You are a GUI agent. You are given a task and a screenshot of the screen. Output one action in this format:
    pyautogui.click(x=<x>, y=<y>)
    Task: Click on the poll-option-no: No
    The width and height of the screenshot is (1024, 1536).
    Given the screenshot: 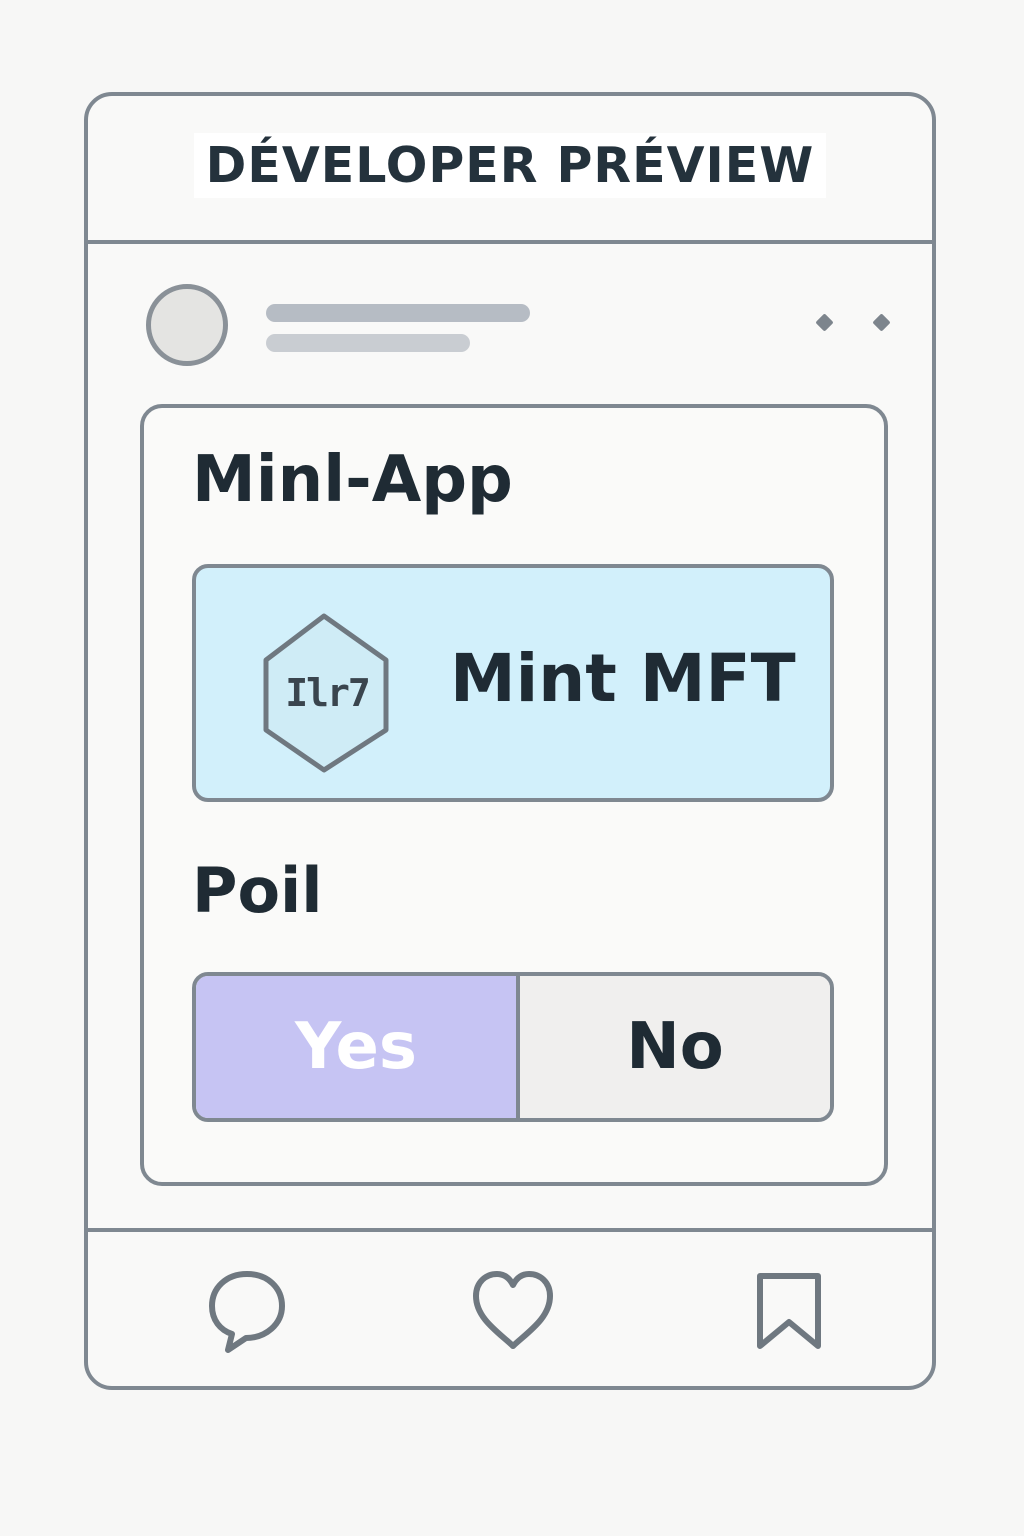 What is the action you would take?
    pyautogui.click(x=675, y=1047)
    